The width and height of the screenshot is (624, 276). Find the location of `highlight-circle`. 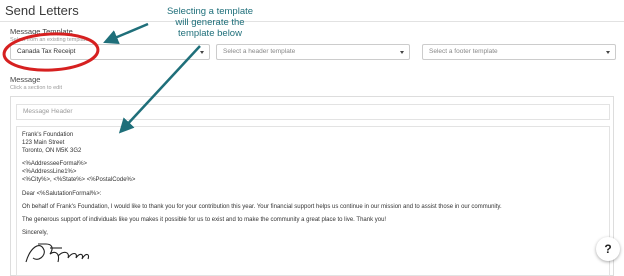

highlight-circle is located at coordinates (51, 52).